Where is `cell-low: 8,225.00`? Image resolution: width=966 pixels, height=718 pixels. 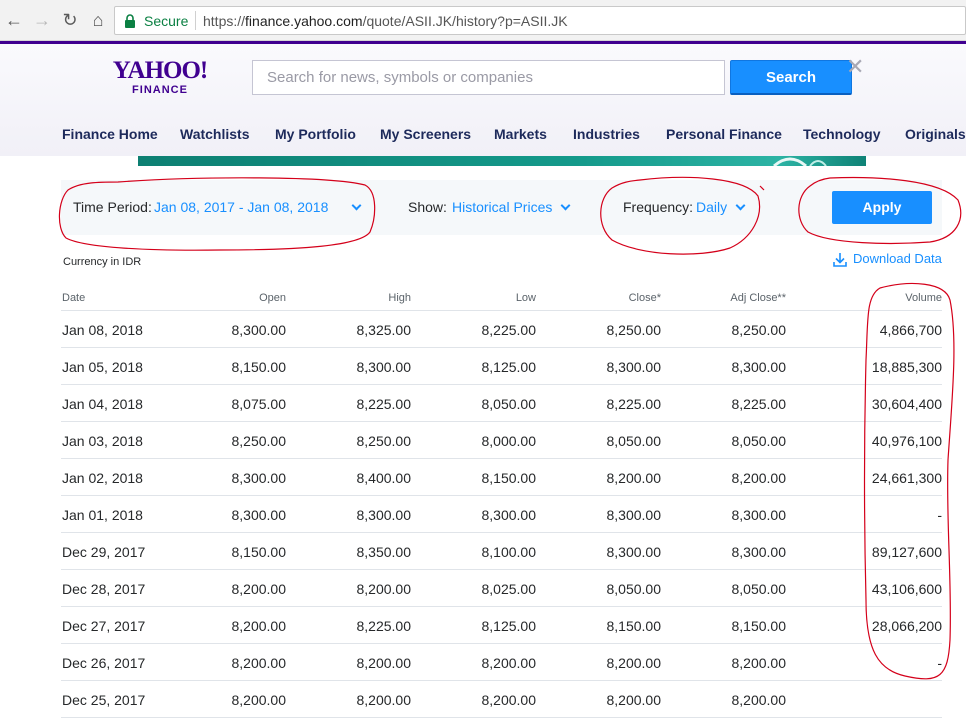 cell-low: 8,225.00 is located at coordinates (509, 330).